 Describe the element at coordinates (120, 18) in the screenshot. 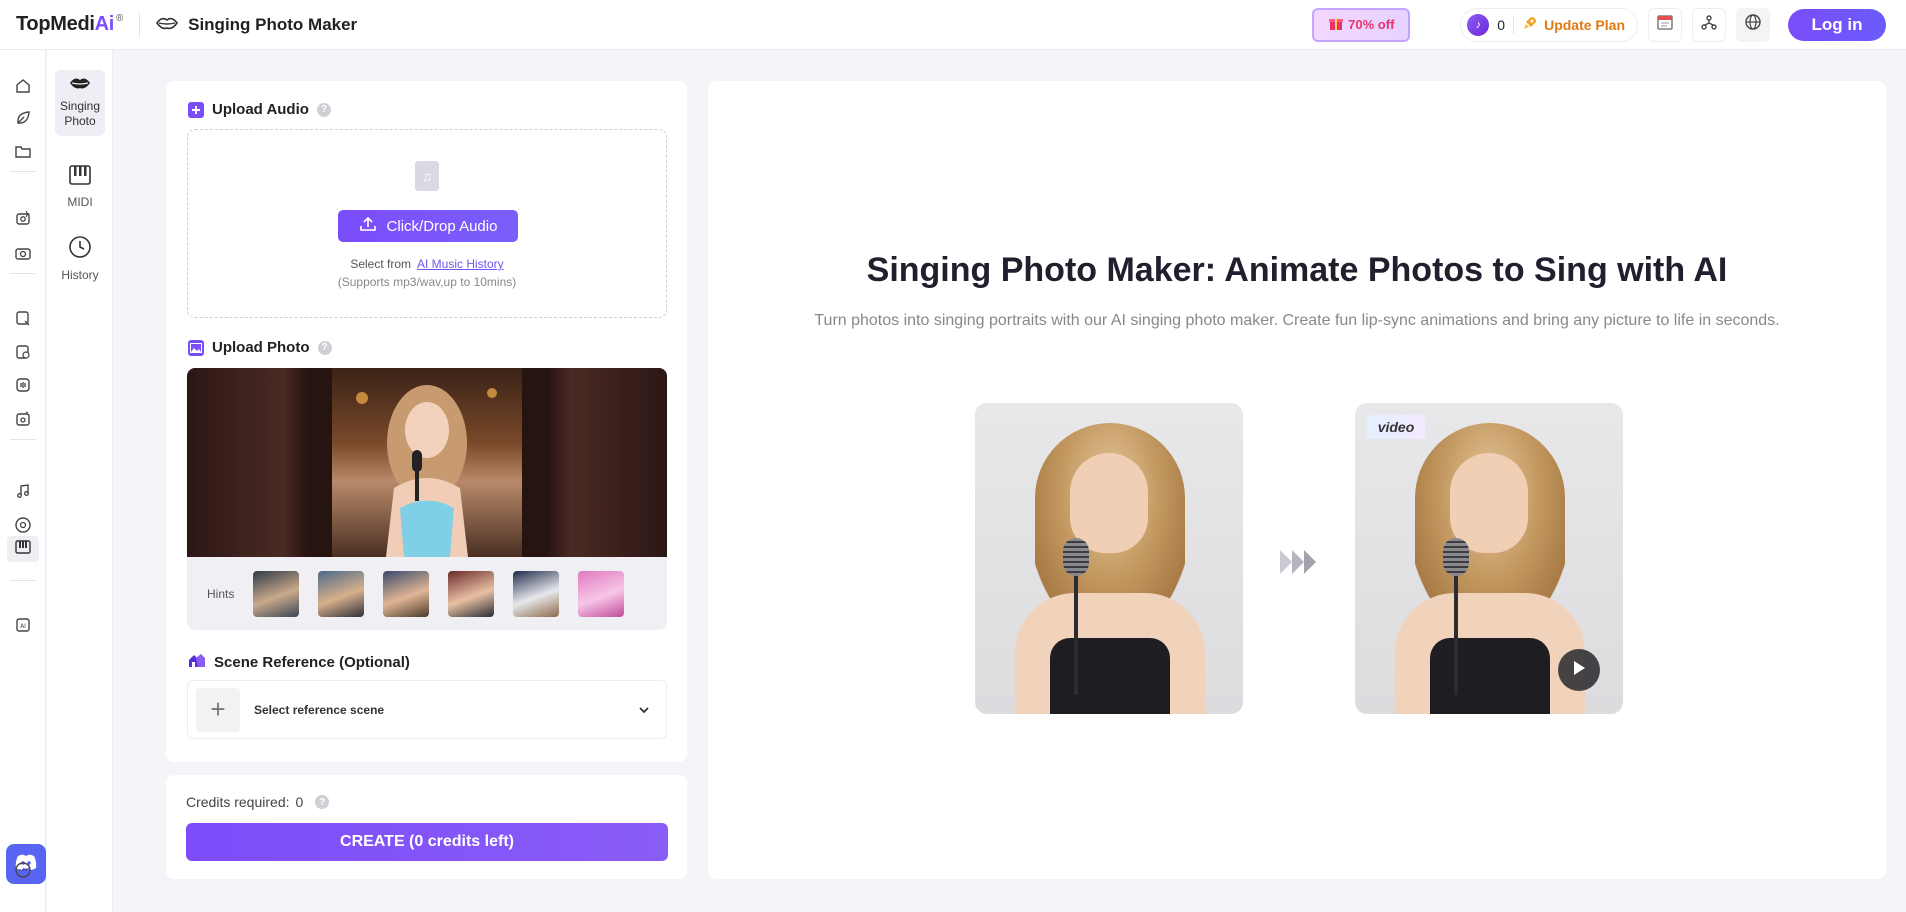

I see `logo-registered-mark: ®` at that location.